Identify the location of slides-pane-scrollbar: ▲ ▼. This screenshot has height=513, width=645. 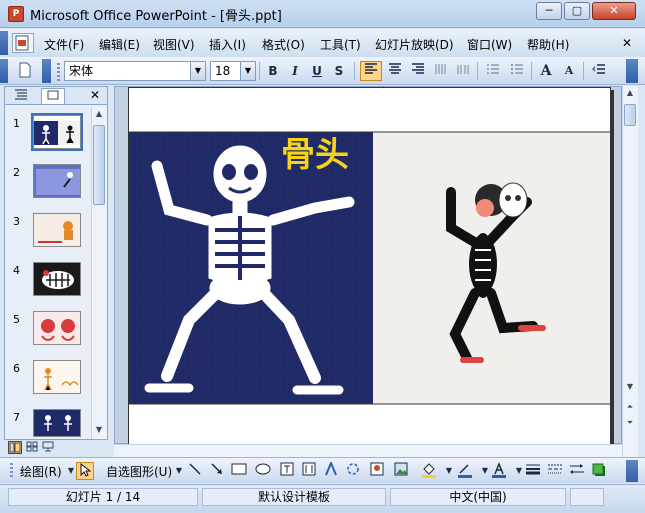
(99, 273).